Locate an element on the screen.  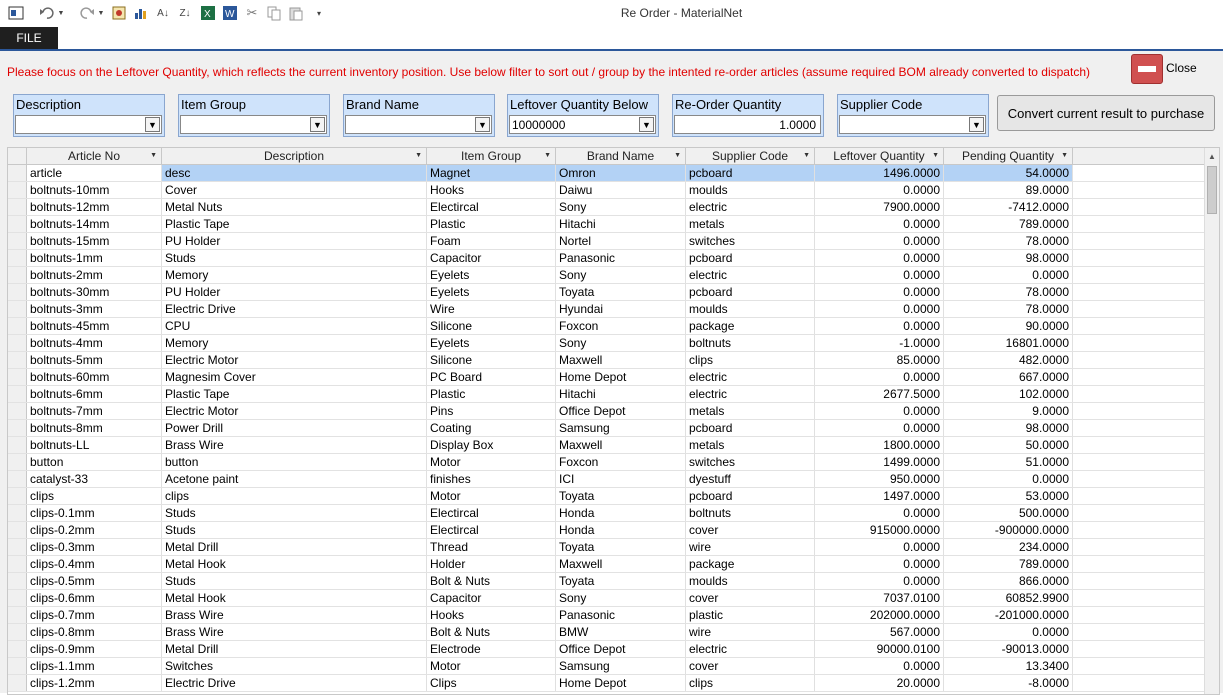
cell-pending-quantity: 51.0000 is located at coordinates (1008, 462).